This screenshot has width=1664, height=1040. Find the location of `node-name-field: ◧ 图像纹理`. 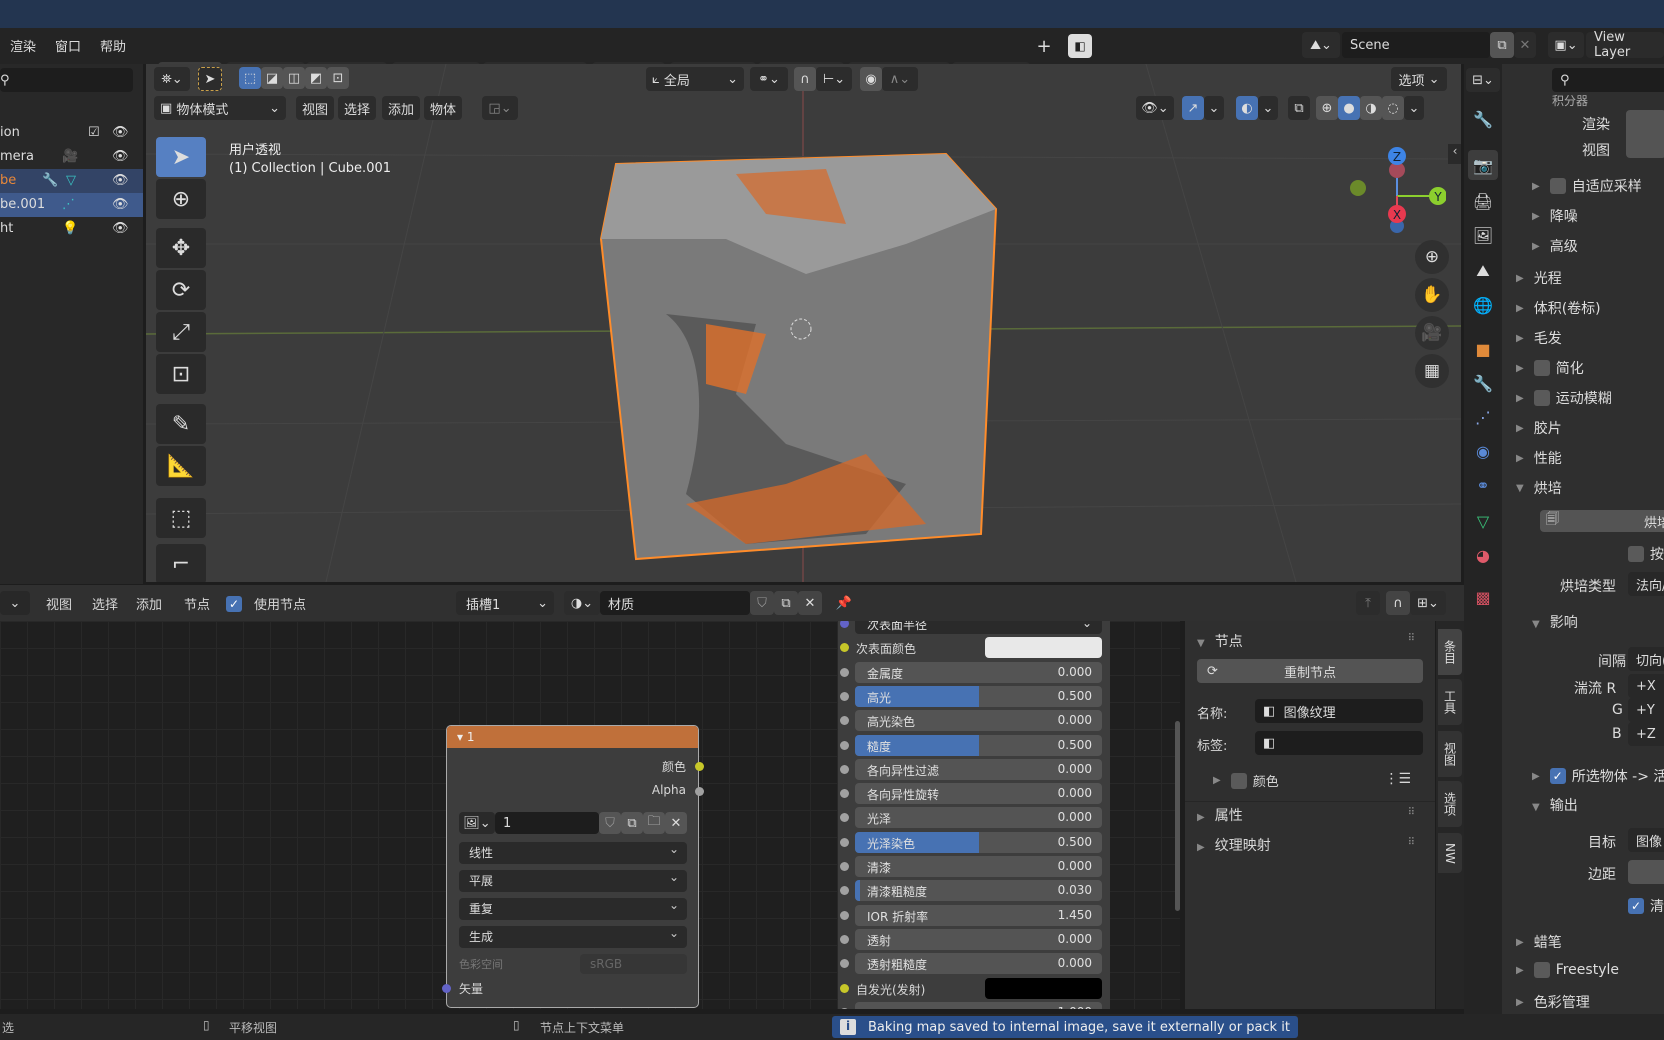

node-name-field: ◧ 图像纹理 is located at coordinates (1339, 711).